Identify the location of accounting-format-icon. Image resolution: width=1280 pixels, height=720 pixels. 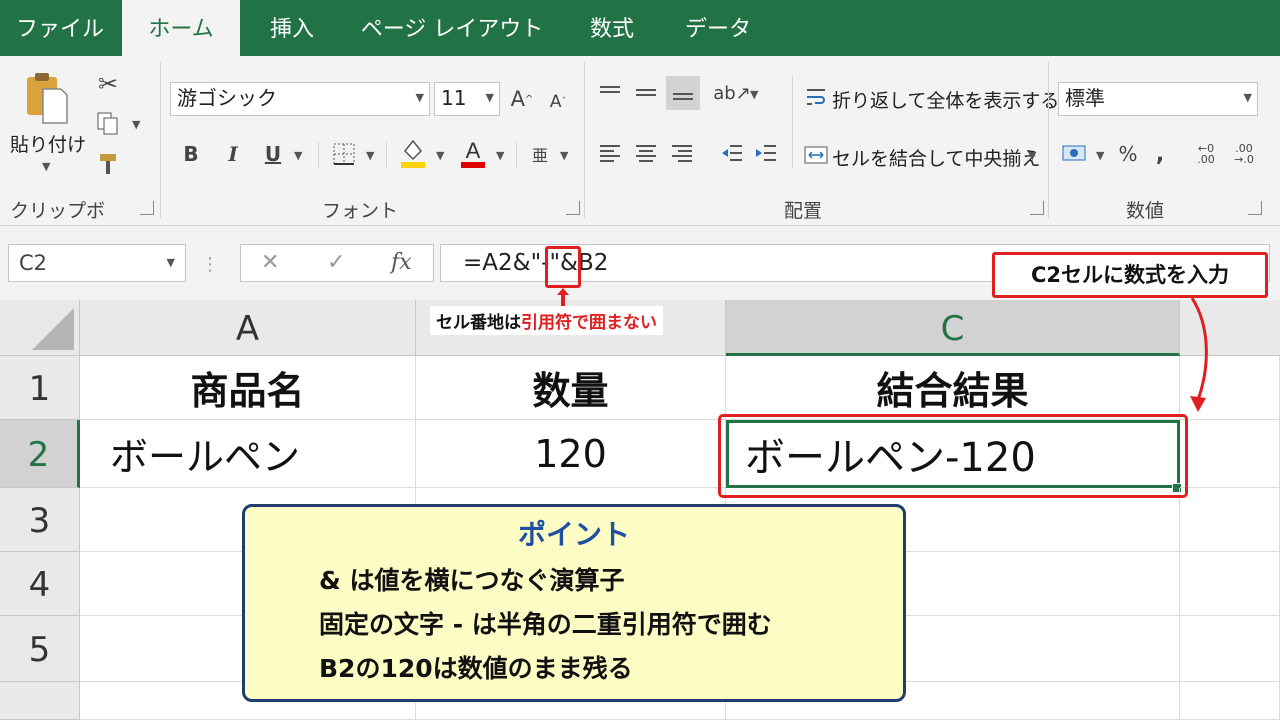
(1075, 154).